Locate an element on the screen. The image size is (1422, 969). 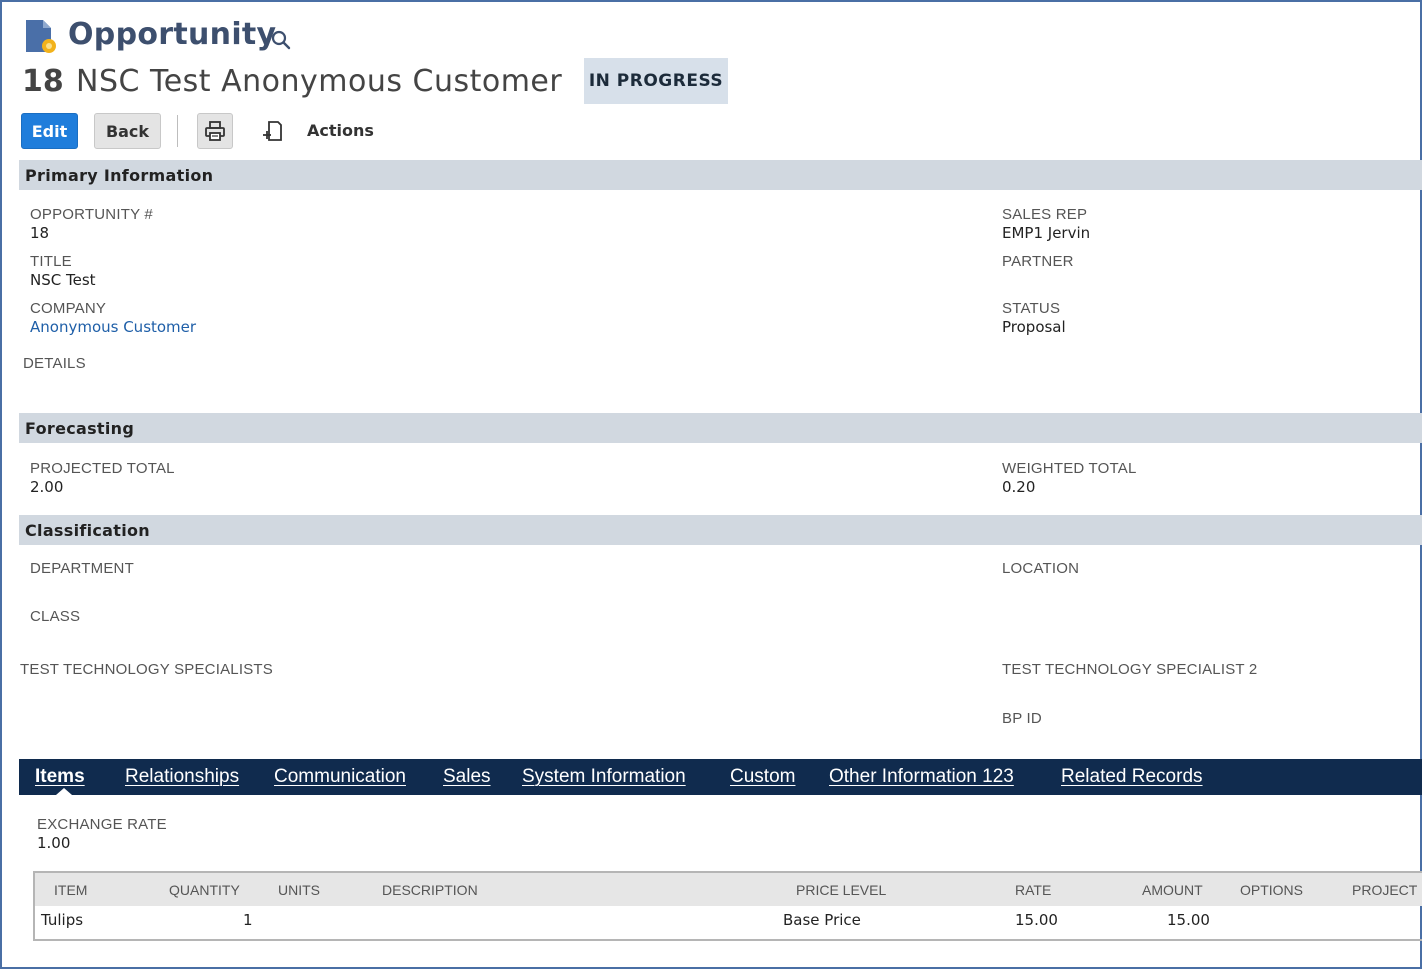
tab-communication: Communication is located at coordinates (340, 777).